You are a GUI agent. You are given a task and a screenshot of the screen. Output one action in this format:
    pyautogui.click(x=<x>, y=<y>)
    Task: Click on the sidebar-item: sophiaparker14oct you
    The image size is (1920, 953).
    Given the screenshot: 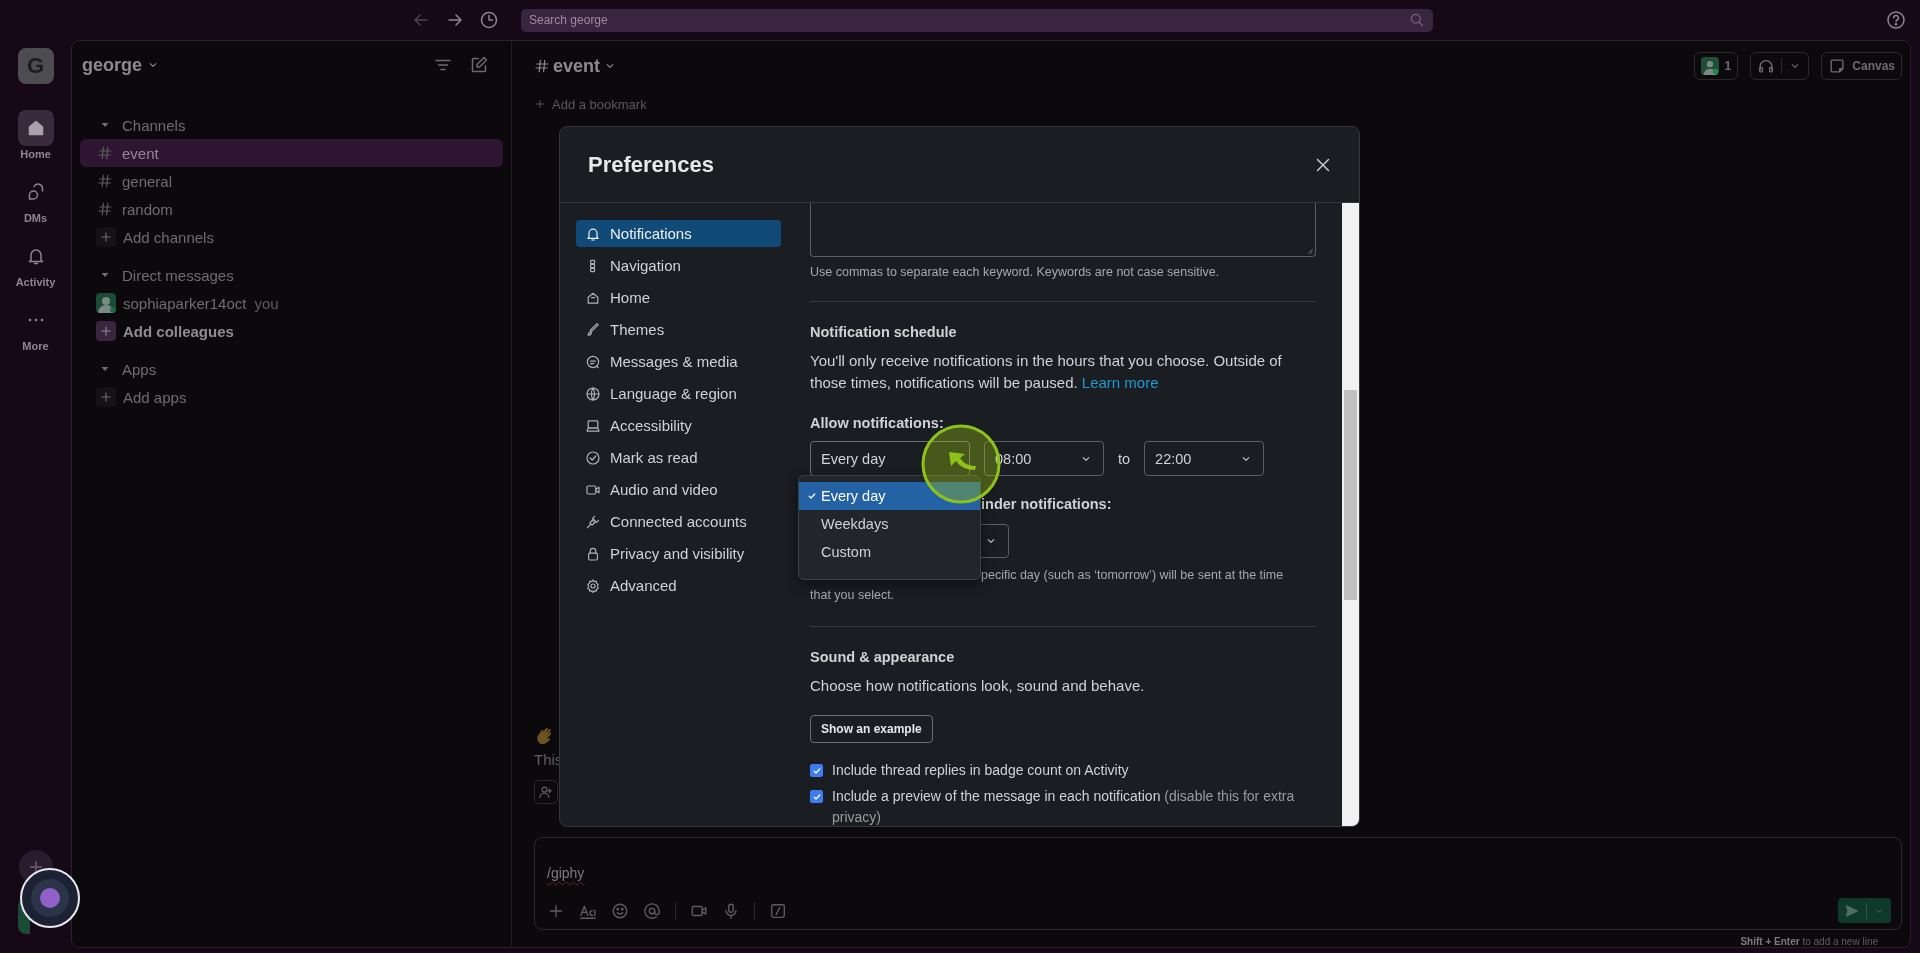 What is the action you would take?
    pyautogui.click(x=291, y=303)
    